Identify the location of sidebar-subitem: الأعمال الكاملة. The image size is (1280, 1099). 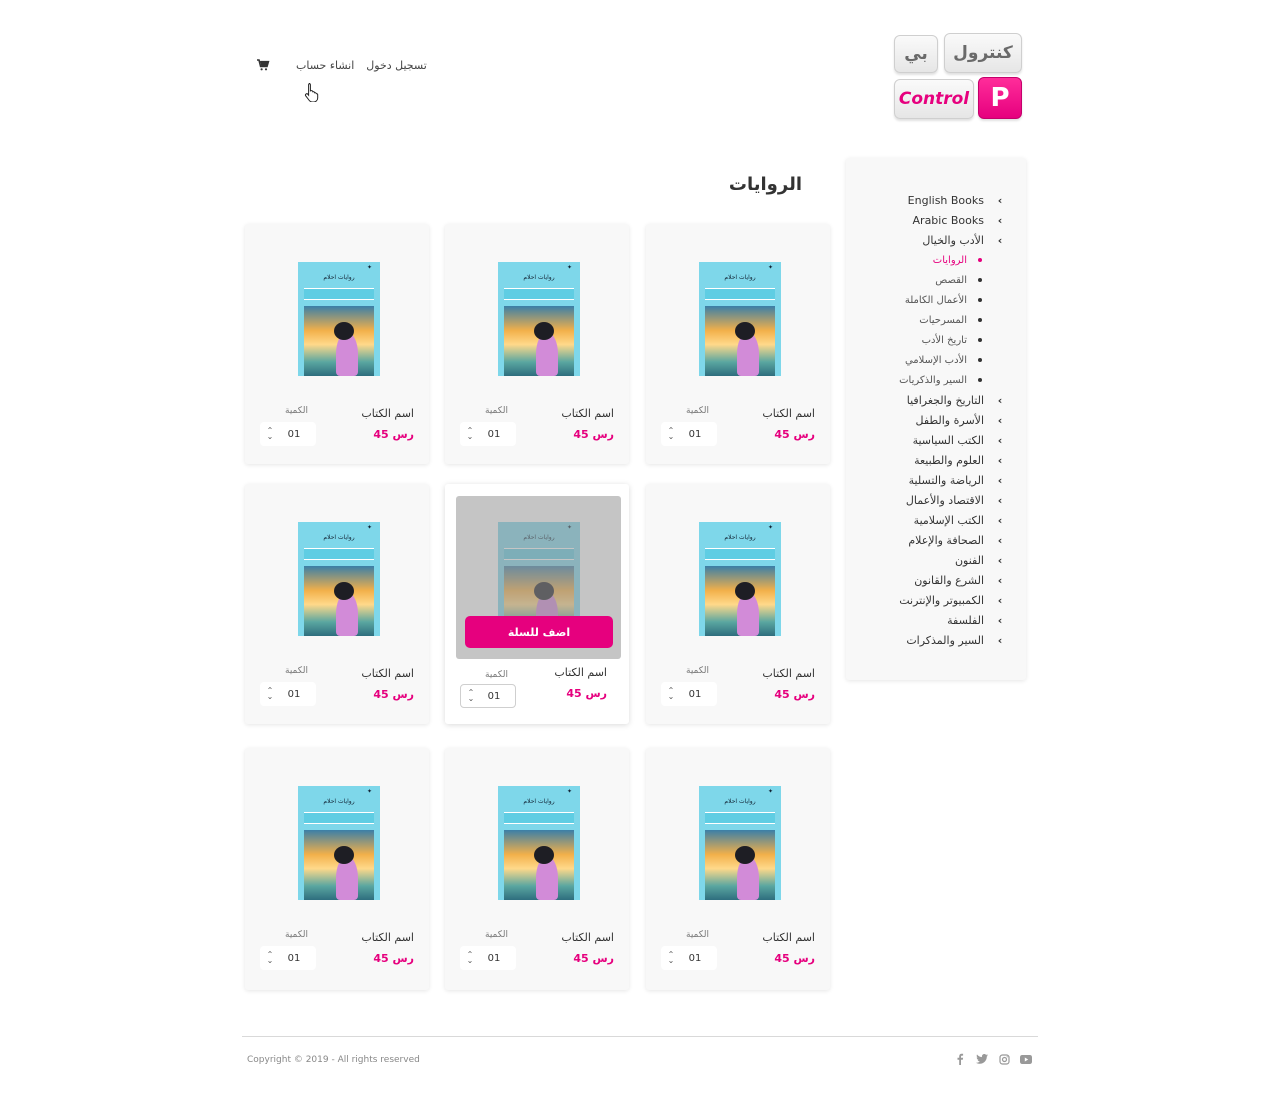
(929, 300).